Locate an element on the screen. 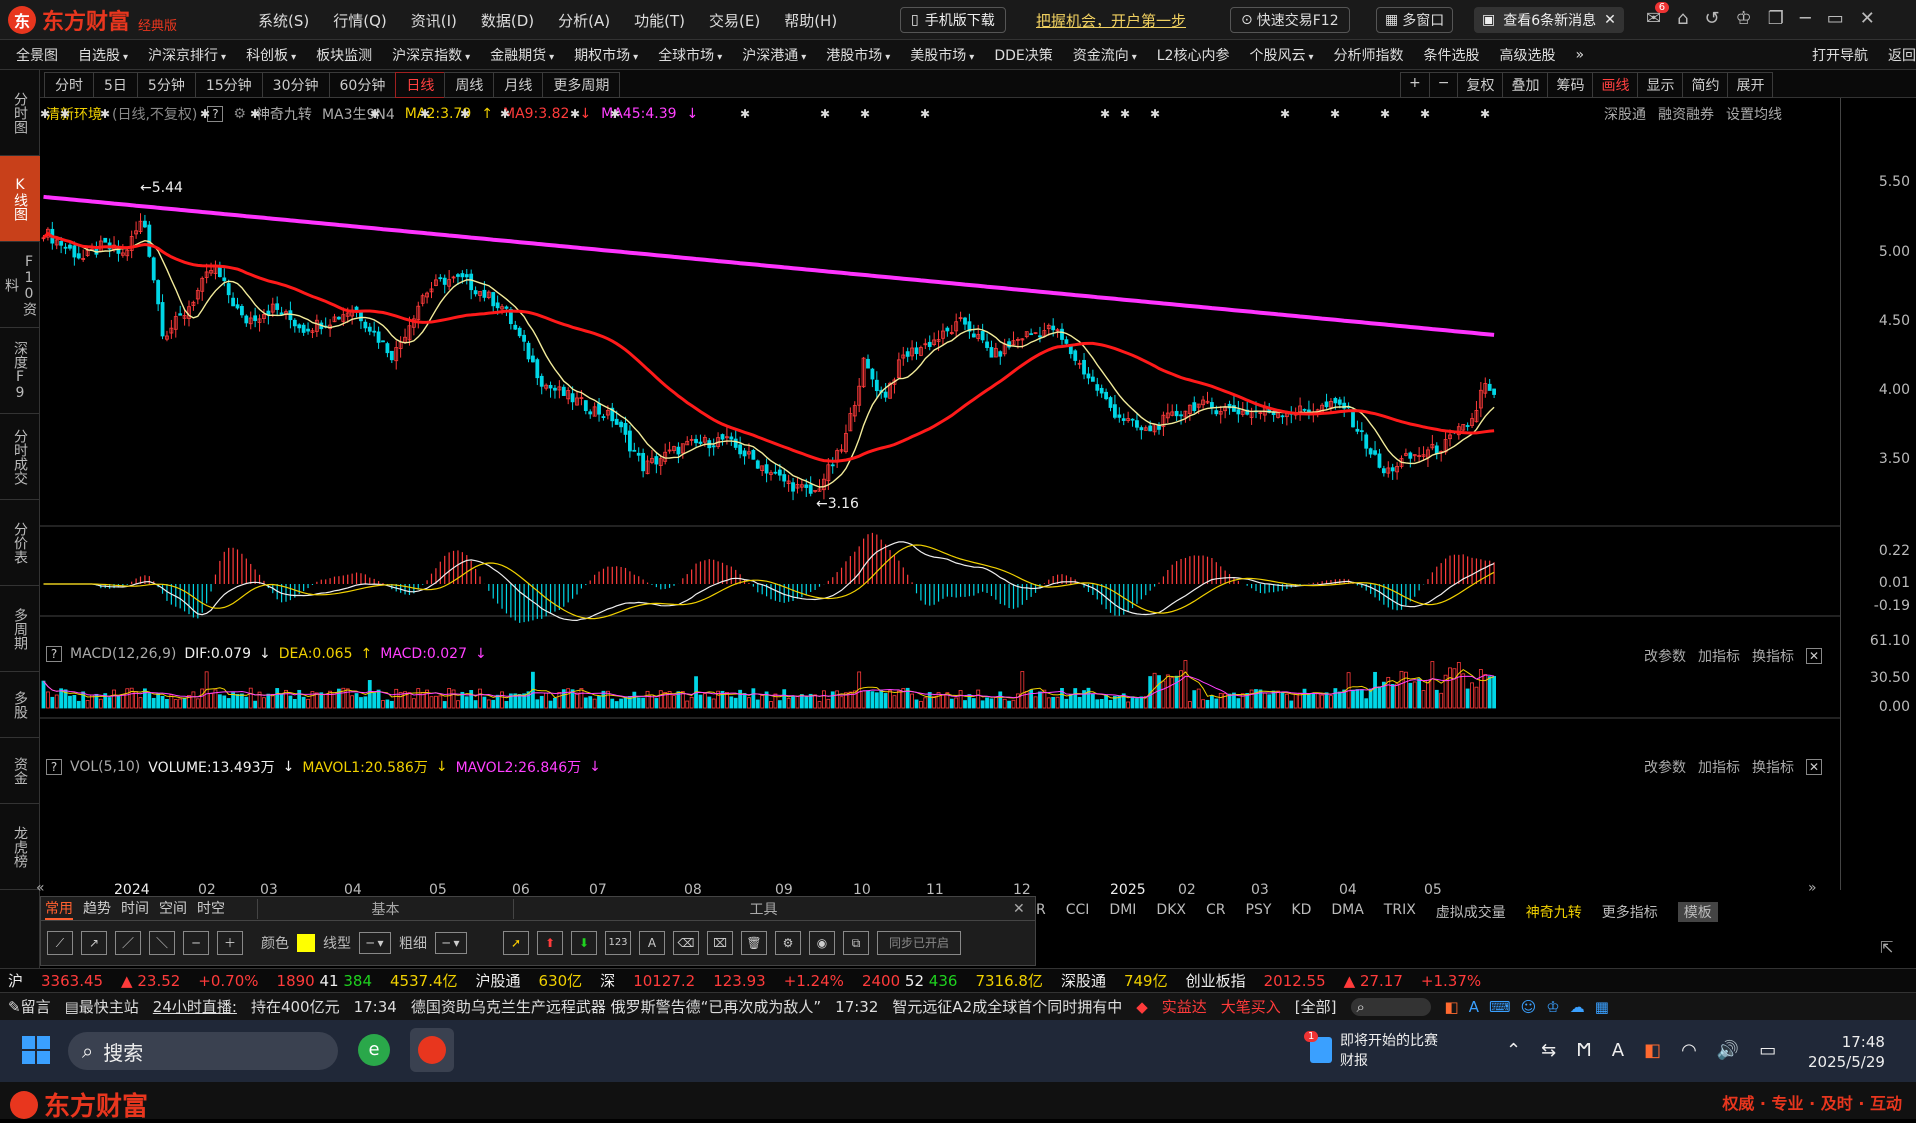 This screenshot has height=1123, width=1916. nav-item: 港股市场 ▾ is located at coordinates (858, 55).